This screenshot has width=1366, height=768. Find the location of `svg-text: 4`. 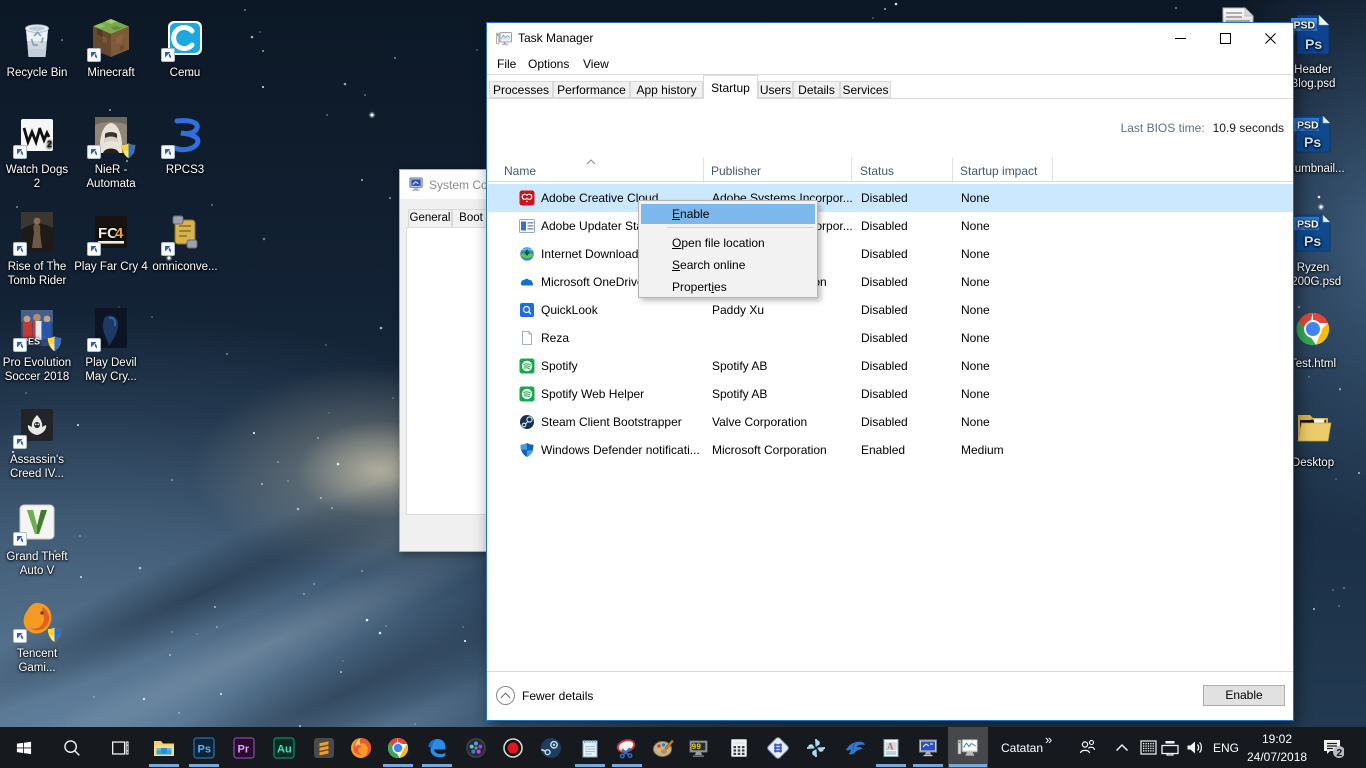

svg-text: 4 is located at coordinates (119, 233).